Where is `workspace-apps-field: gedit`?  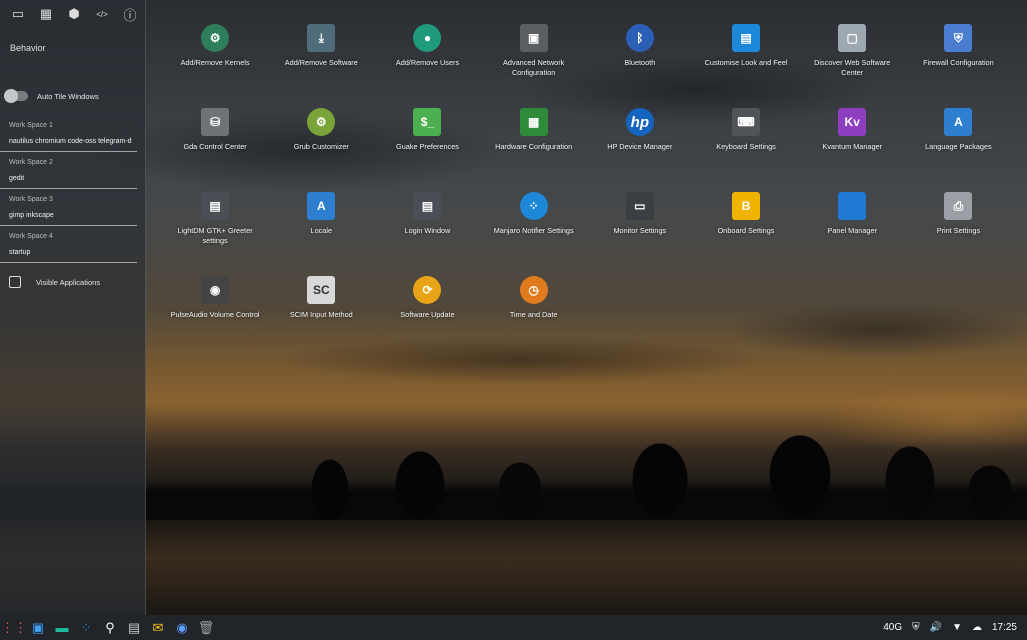
workspace-apps-field: gedit is located at coordinates (68, 180).